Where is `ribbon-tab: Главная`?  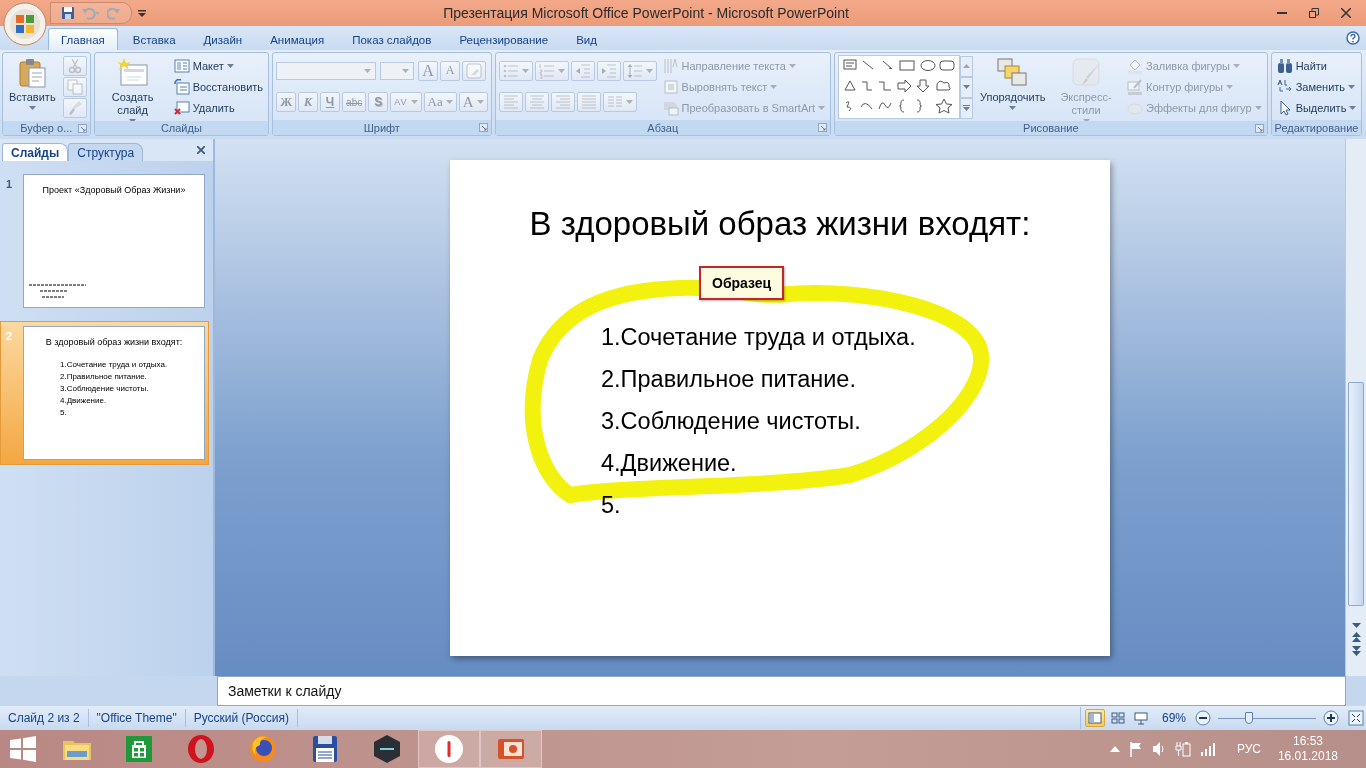
ribbon-tab: Главная is located at coordinates (83, 39).